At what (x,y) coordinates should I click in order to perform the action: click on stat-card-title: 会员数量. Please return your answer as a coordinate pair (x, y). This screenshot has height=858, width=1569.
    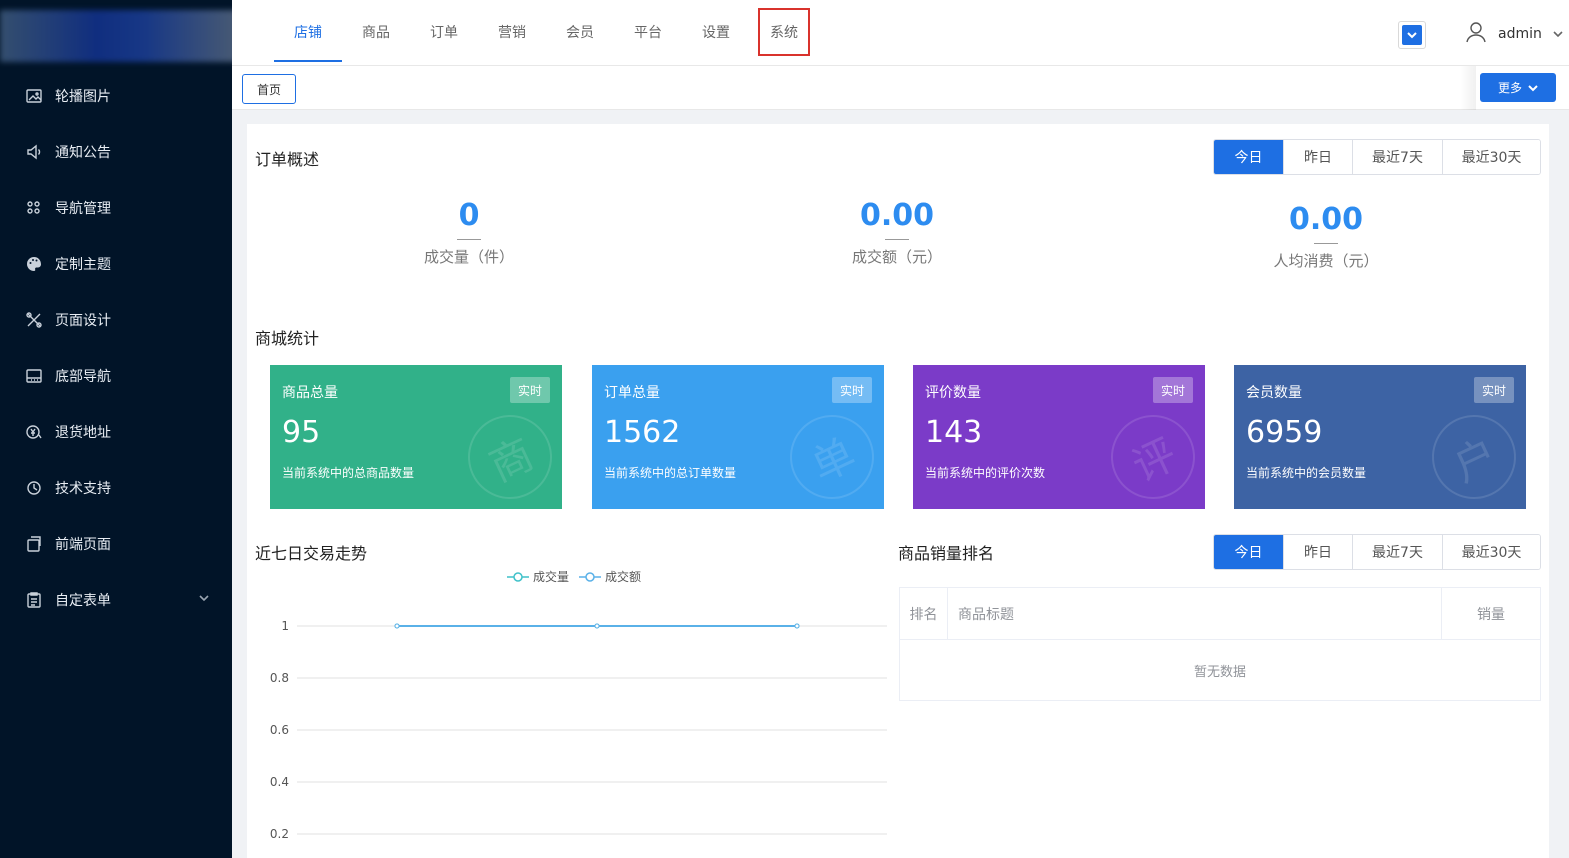
    Looking at the image, I should click on (1274, 393).